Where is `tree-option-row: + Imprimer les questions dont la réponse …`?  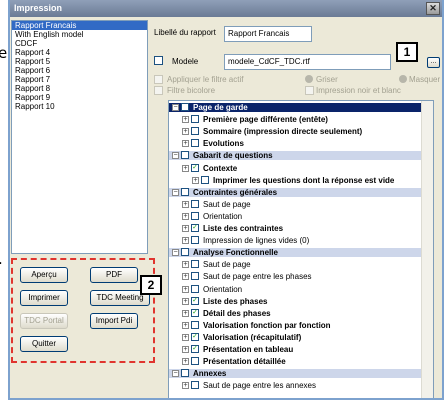 tree-option-row: + Imprimer les questions dont la réponse … is located at coordinates (295, 180).